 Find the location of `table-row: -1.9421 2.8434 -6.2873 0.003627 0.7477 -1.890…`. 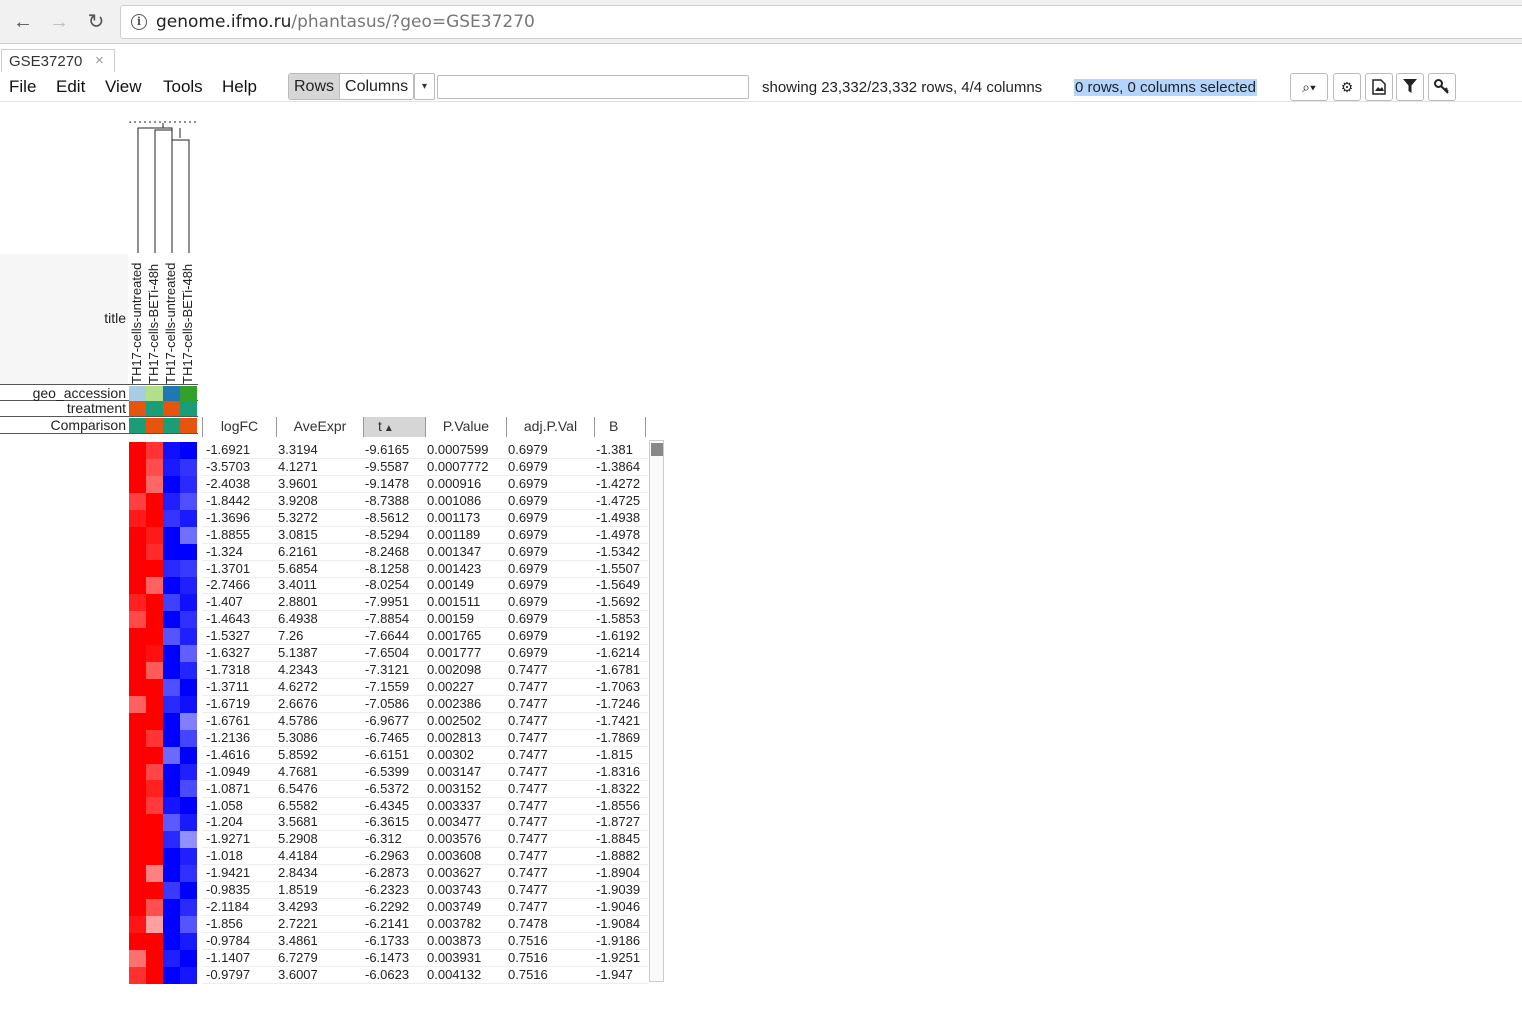

table-row: -1.9421 2.8434 -6.2873 0.003627 0.7477 -1.890… is located at coordinates (425, 874).